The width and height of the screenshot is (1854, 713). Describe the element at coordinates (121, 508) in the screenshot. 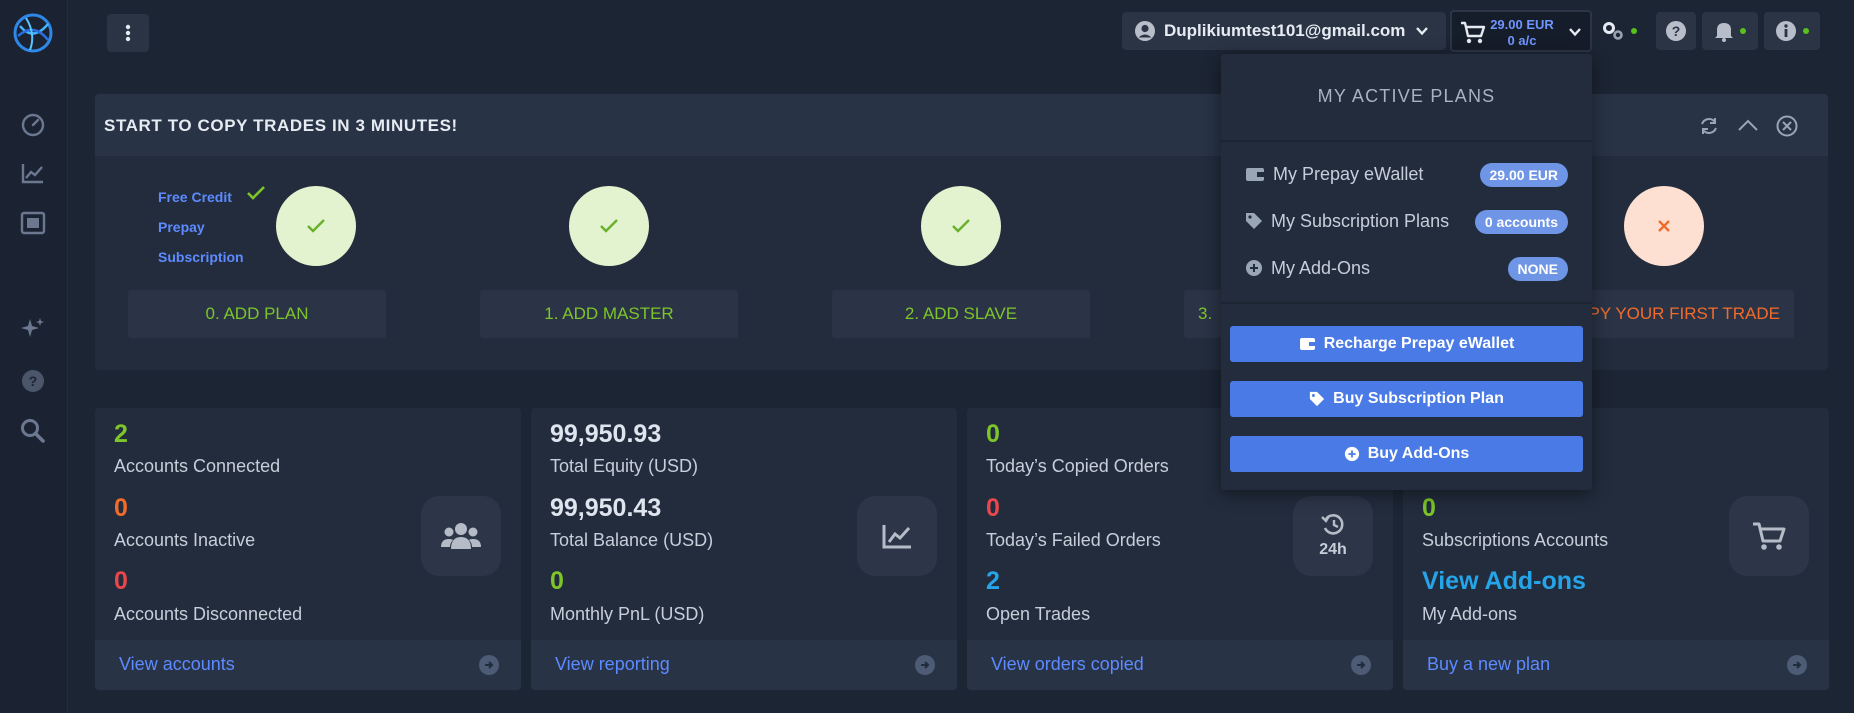

I see `accounts-inactive-value: 0` at that location.